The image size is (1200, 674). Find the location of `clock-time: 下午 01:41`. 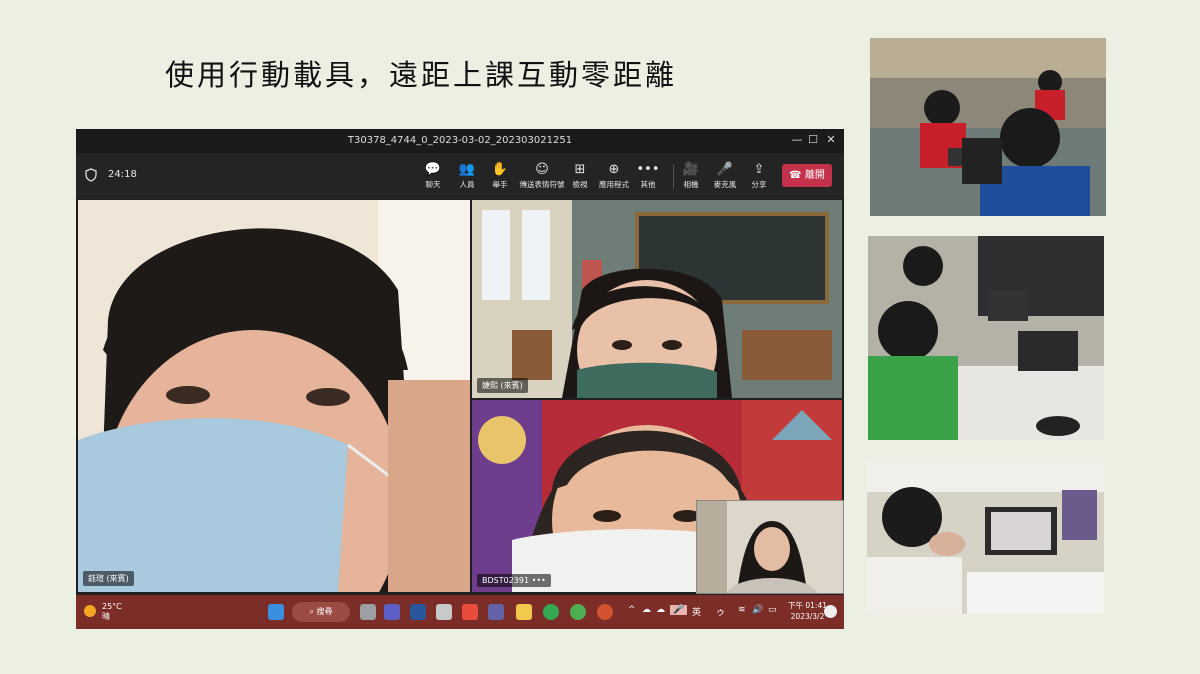

clock-time: 下午 01:41 is located at coordinates (807, 605).